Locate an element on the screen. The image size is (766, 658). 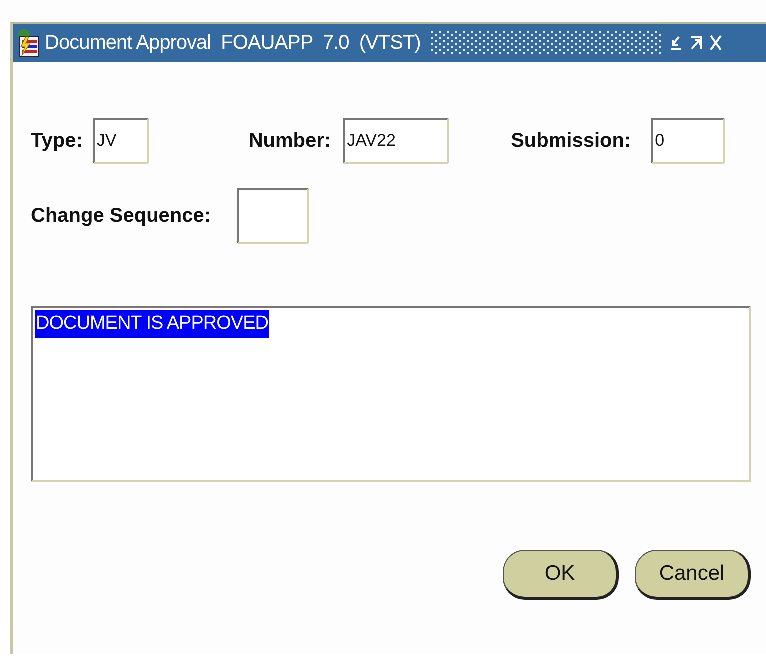
input-field: 0 is located at coordinates (688, 141).